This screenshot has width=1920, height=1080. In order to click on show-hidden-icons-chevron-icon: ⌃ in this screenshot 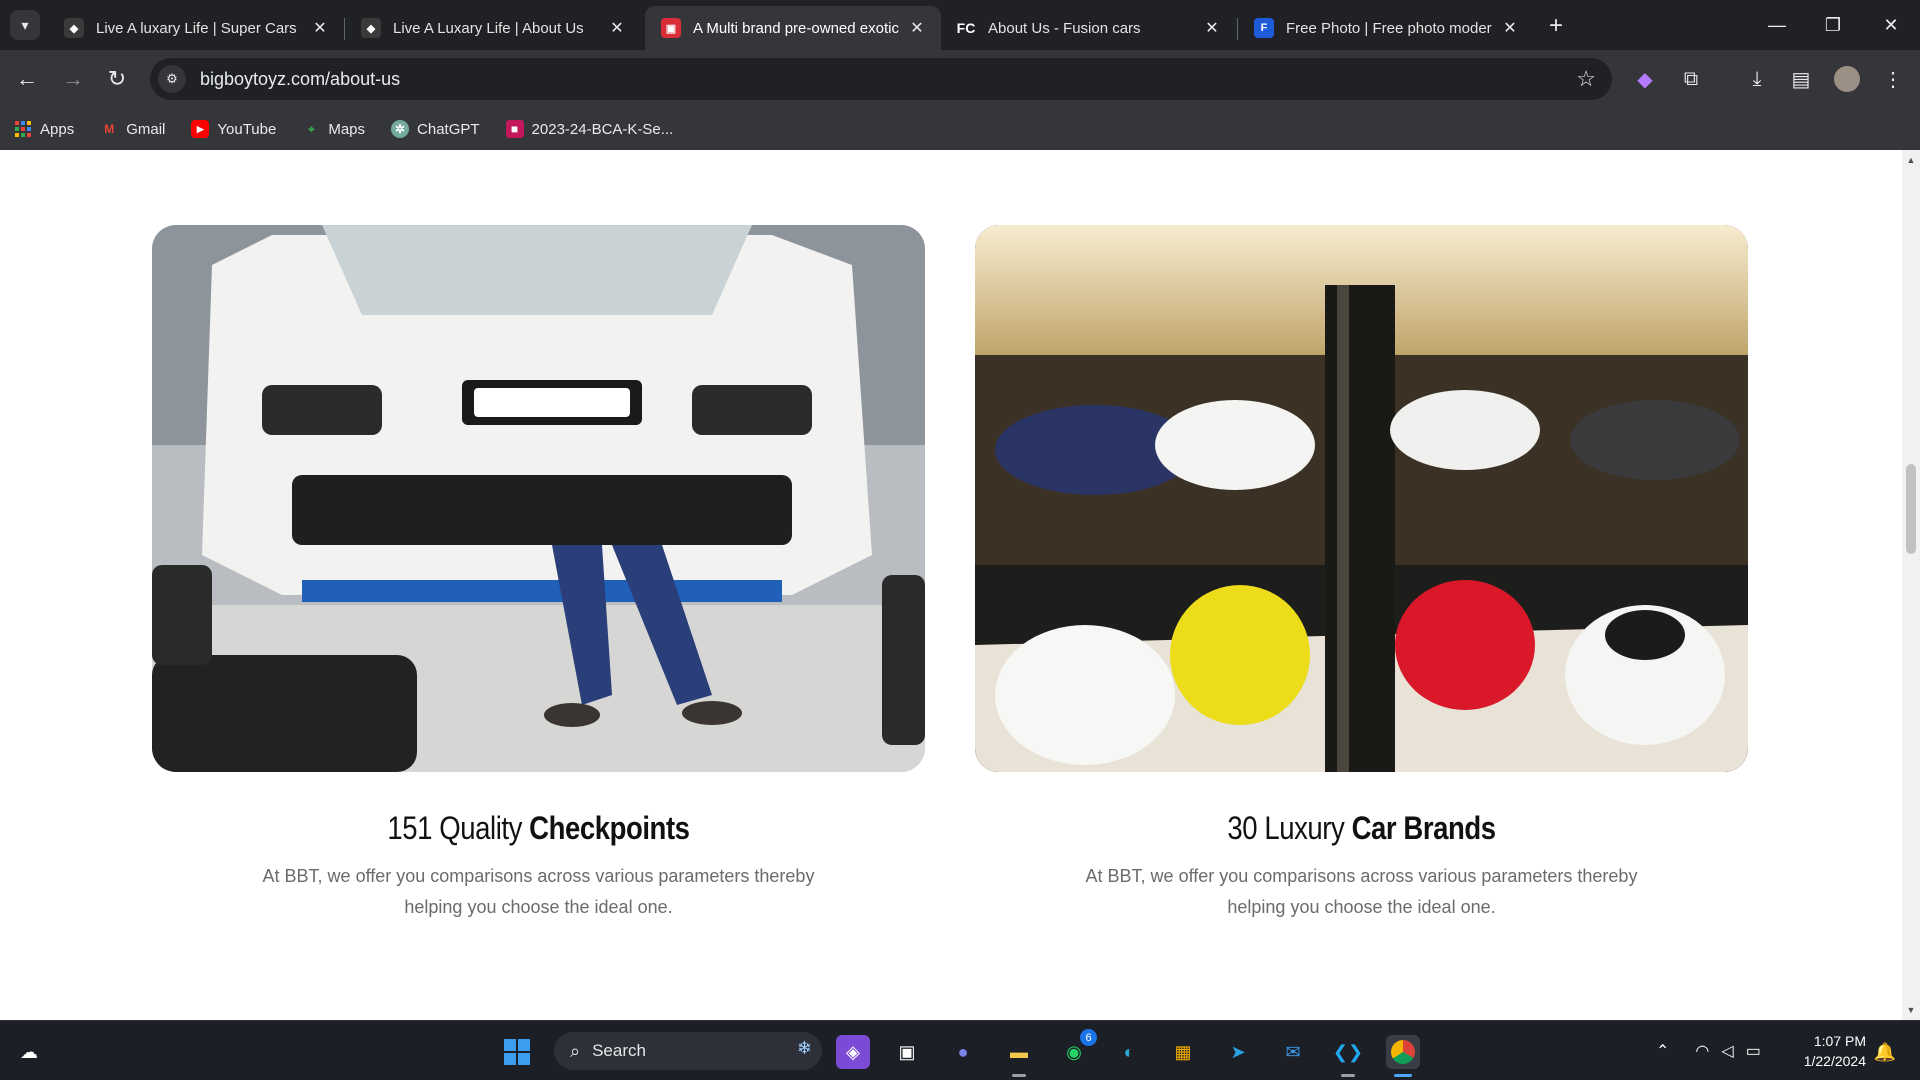, I will do `click(1662, 1051)`.